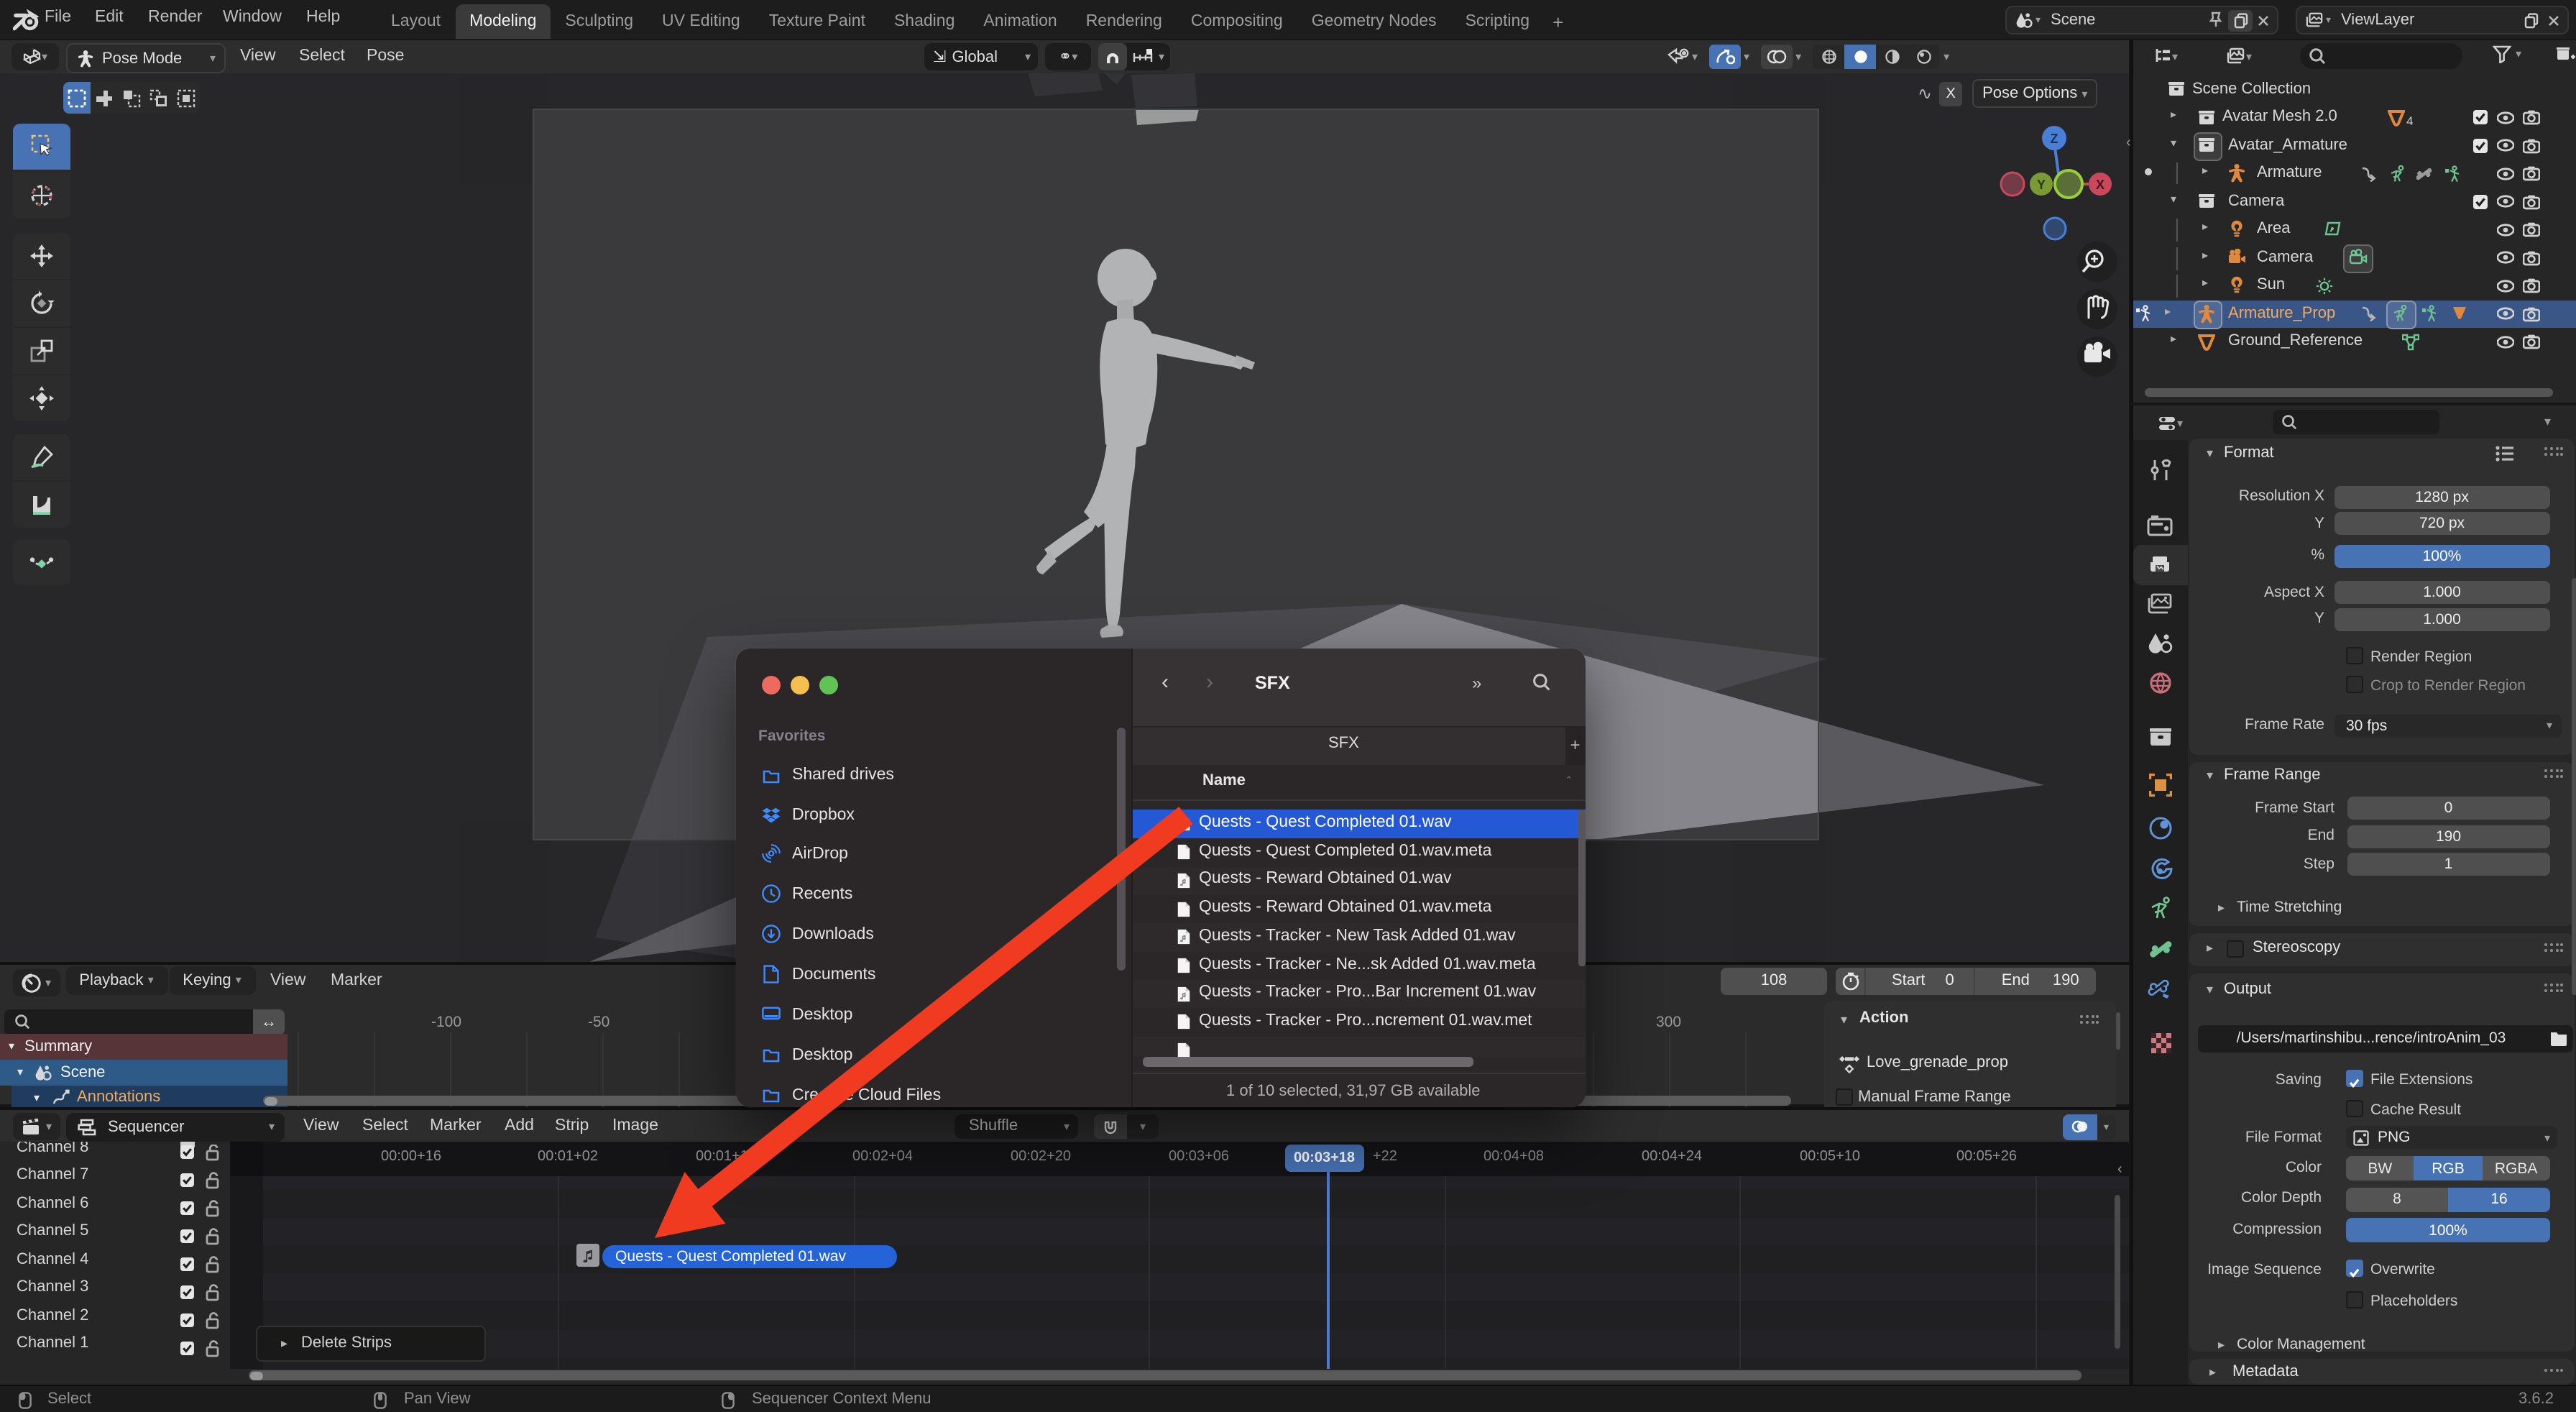 The image size is (2576, 1412). Describe the element at coordinates (2041, 185) in the screenshot. I see `svg-text: Y` at that location.